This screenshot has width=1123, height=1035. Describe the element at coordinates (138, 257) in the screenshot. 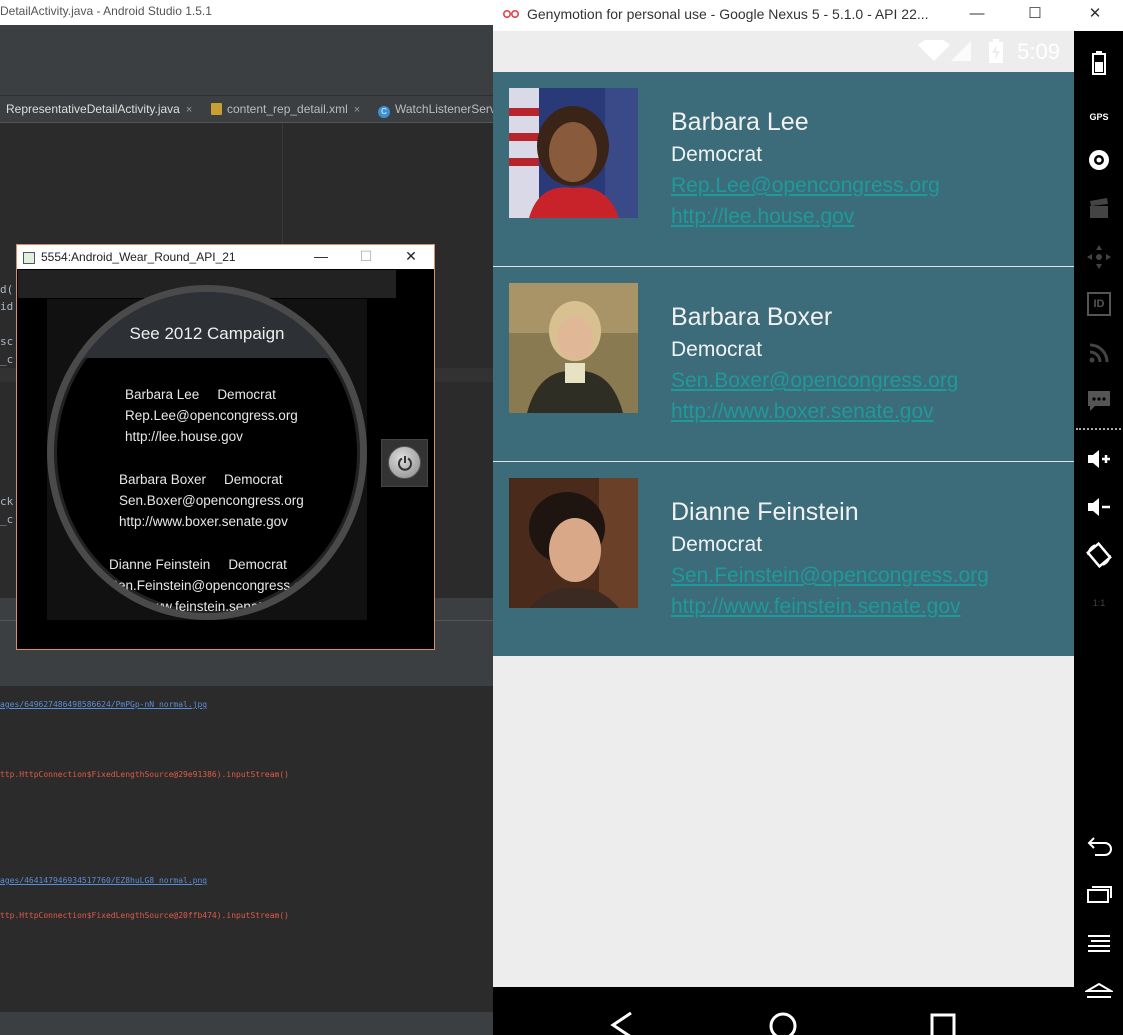

I see `wear-window-title: 5554:Android_Wear_Round_API_21` at that location.